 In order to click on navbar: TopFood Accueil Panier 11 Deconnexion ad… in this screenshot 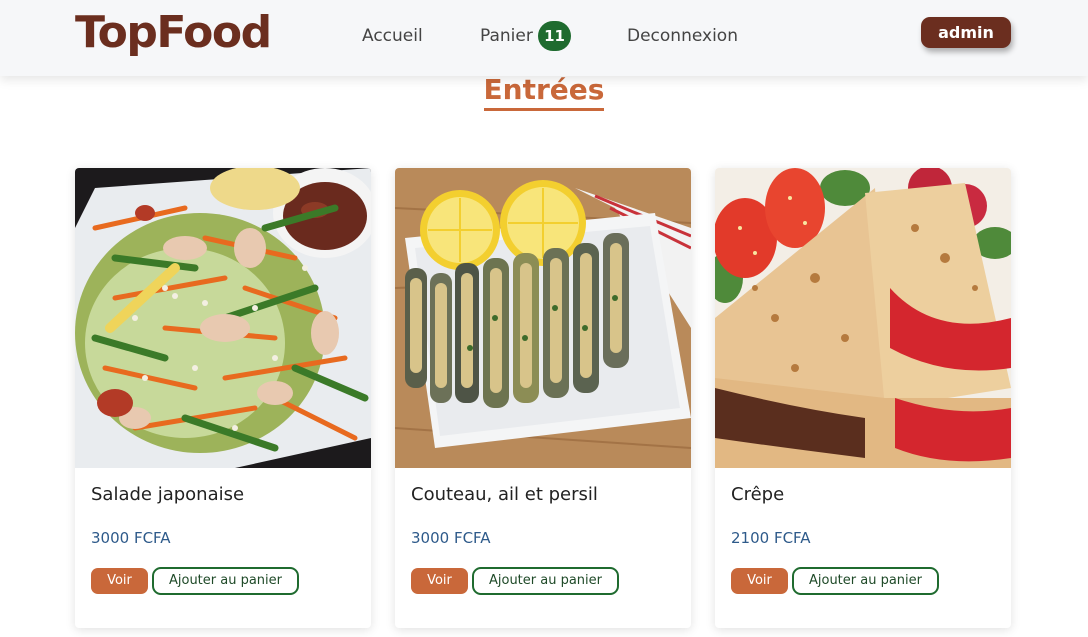, I will do `click(544, 38)`.